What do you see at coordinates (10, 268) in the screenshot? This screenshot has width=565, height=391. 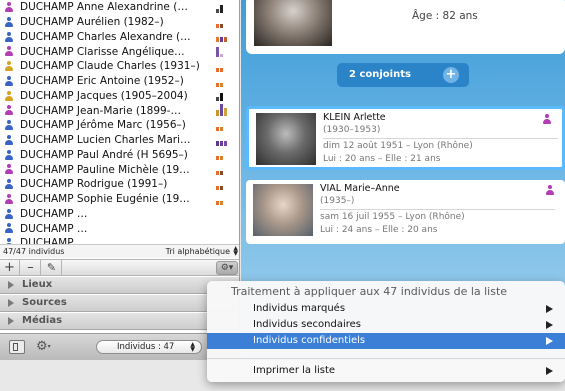 I see `add-person-button: +` at bounding box center [10, 268].